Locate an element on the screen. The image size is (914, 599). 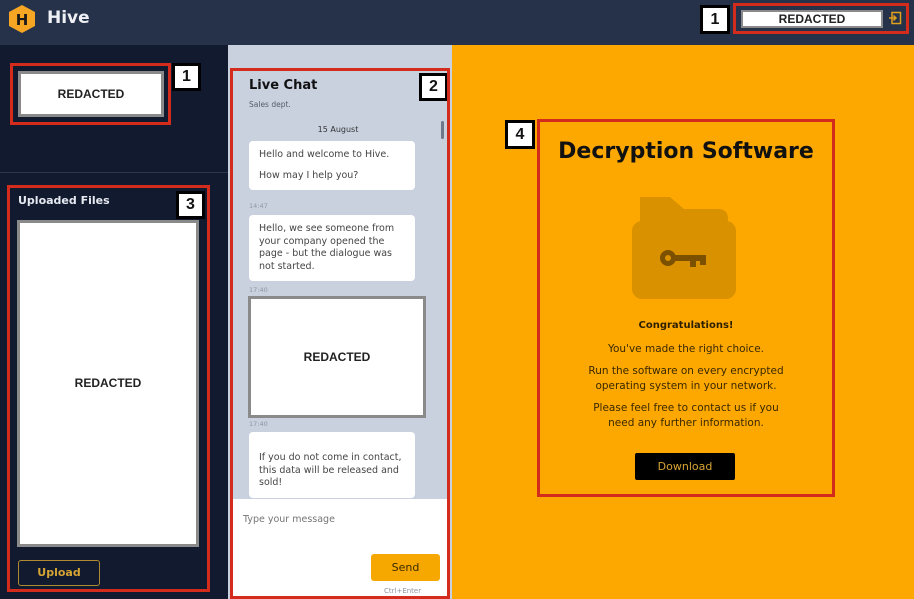
app-name: Hive is located at coordinates (68, 18).